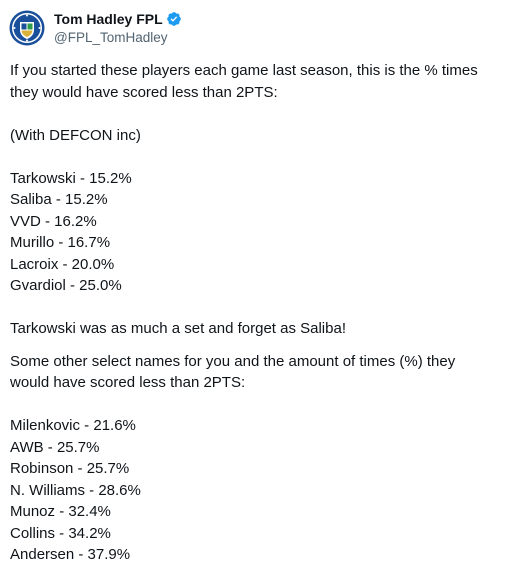 This screenshot has height=573, width=527. I want to click on list-item: Lacroix - 20.0%, so click(62, 264).